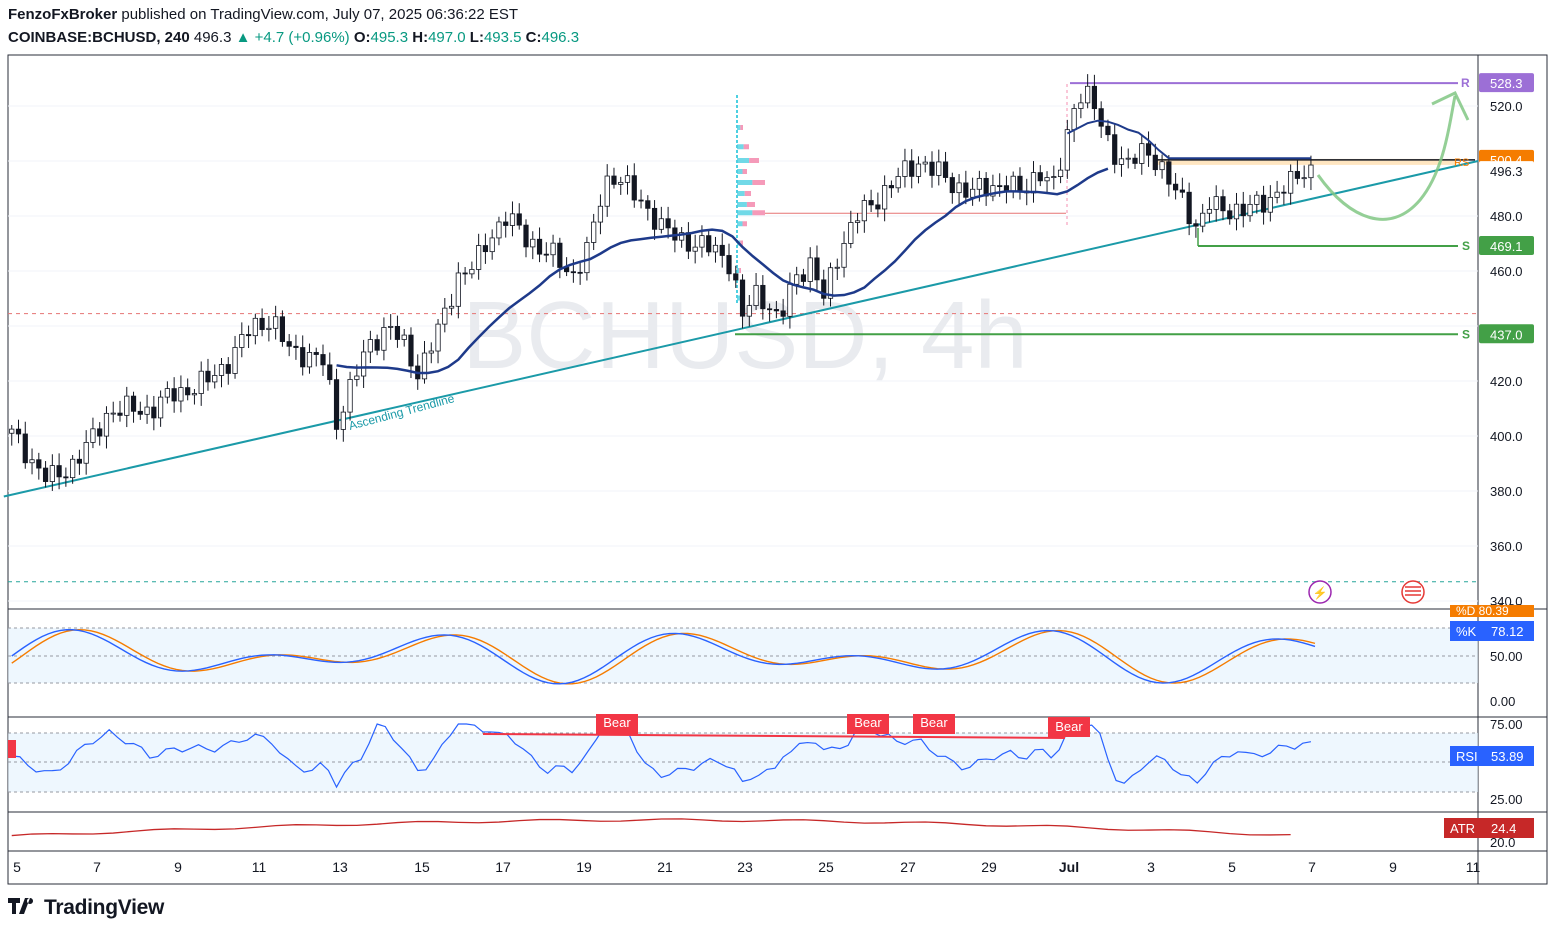 The width and height of the screenshot is (1555, 931). Describe the element at coordinates (401, 412) in the screenshot. I see `trendline-label: Ascending Trendline` at that location.